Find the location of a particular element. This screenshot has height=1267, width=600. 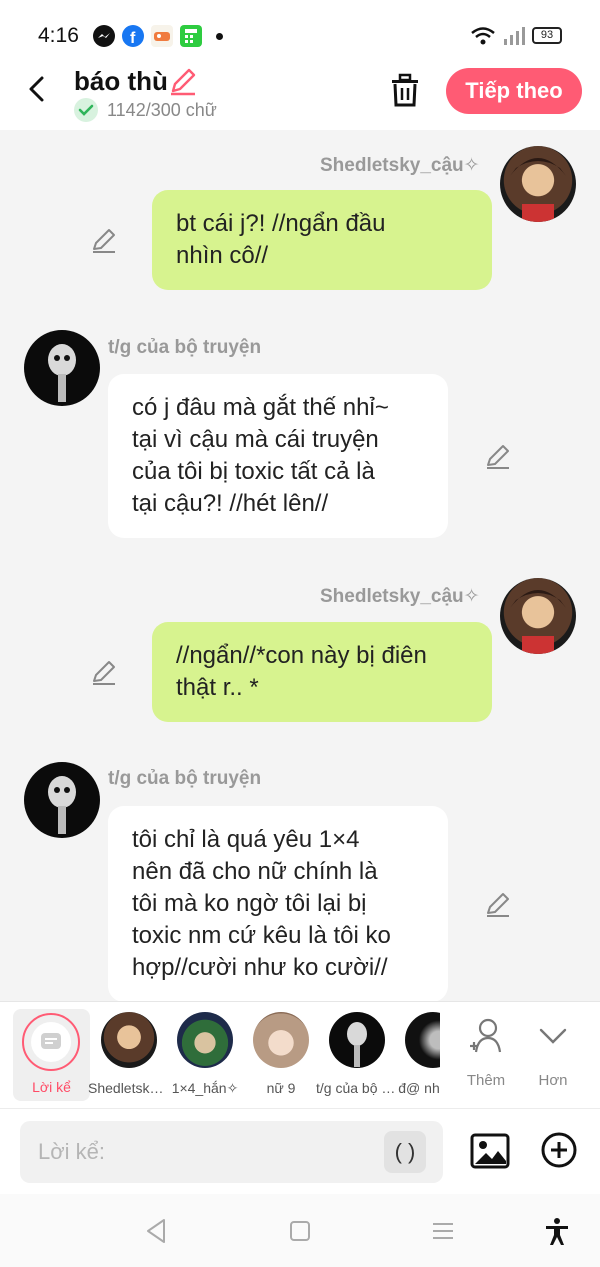

recents-nav-icon is located at coordinates (443, 1231).